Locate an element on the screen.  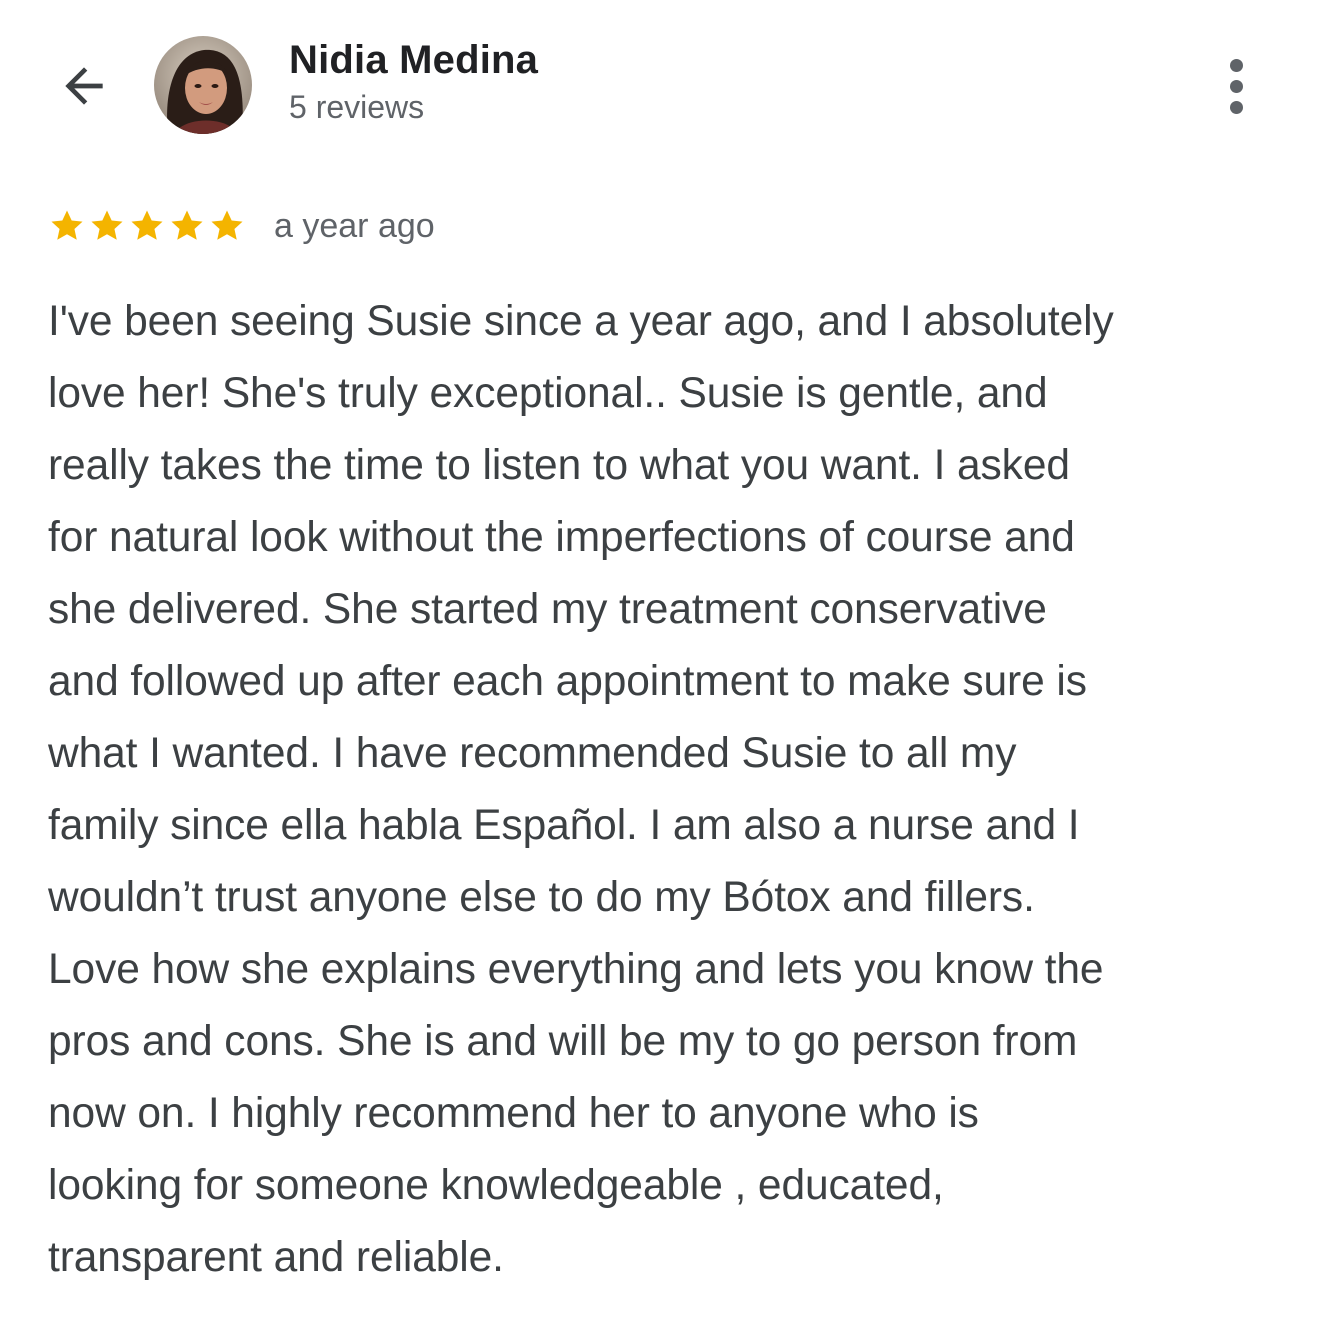
review-header: Nidia Medina 5 reviews is located at coordinates (660, 80).